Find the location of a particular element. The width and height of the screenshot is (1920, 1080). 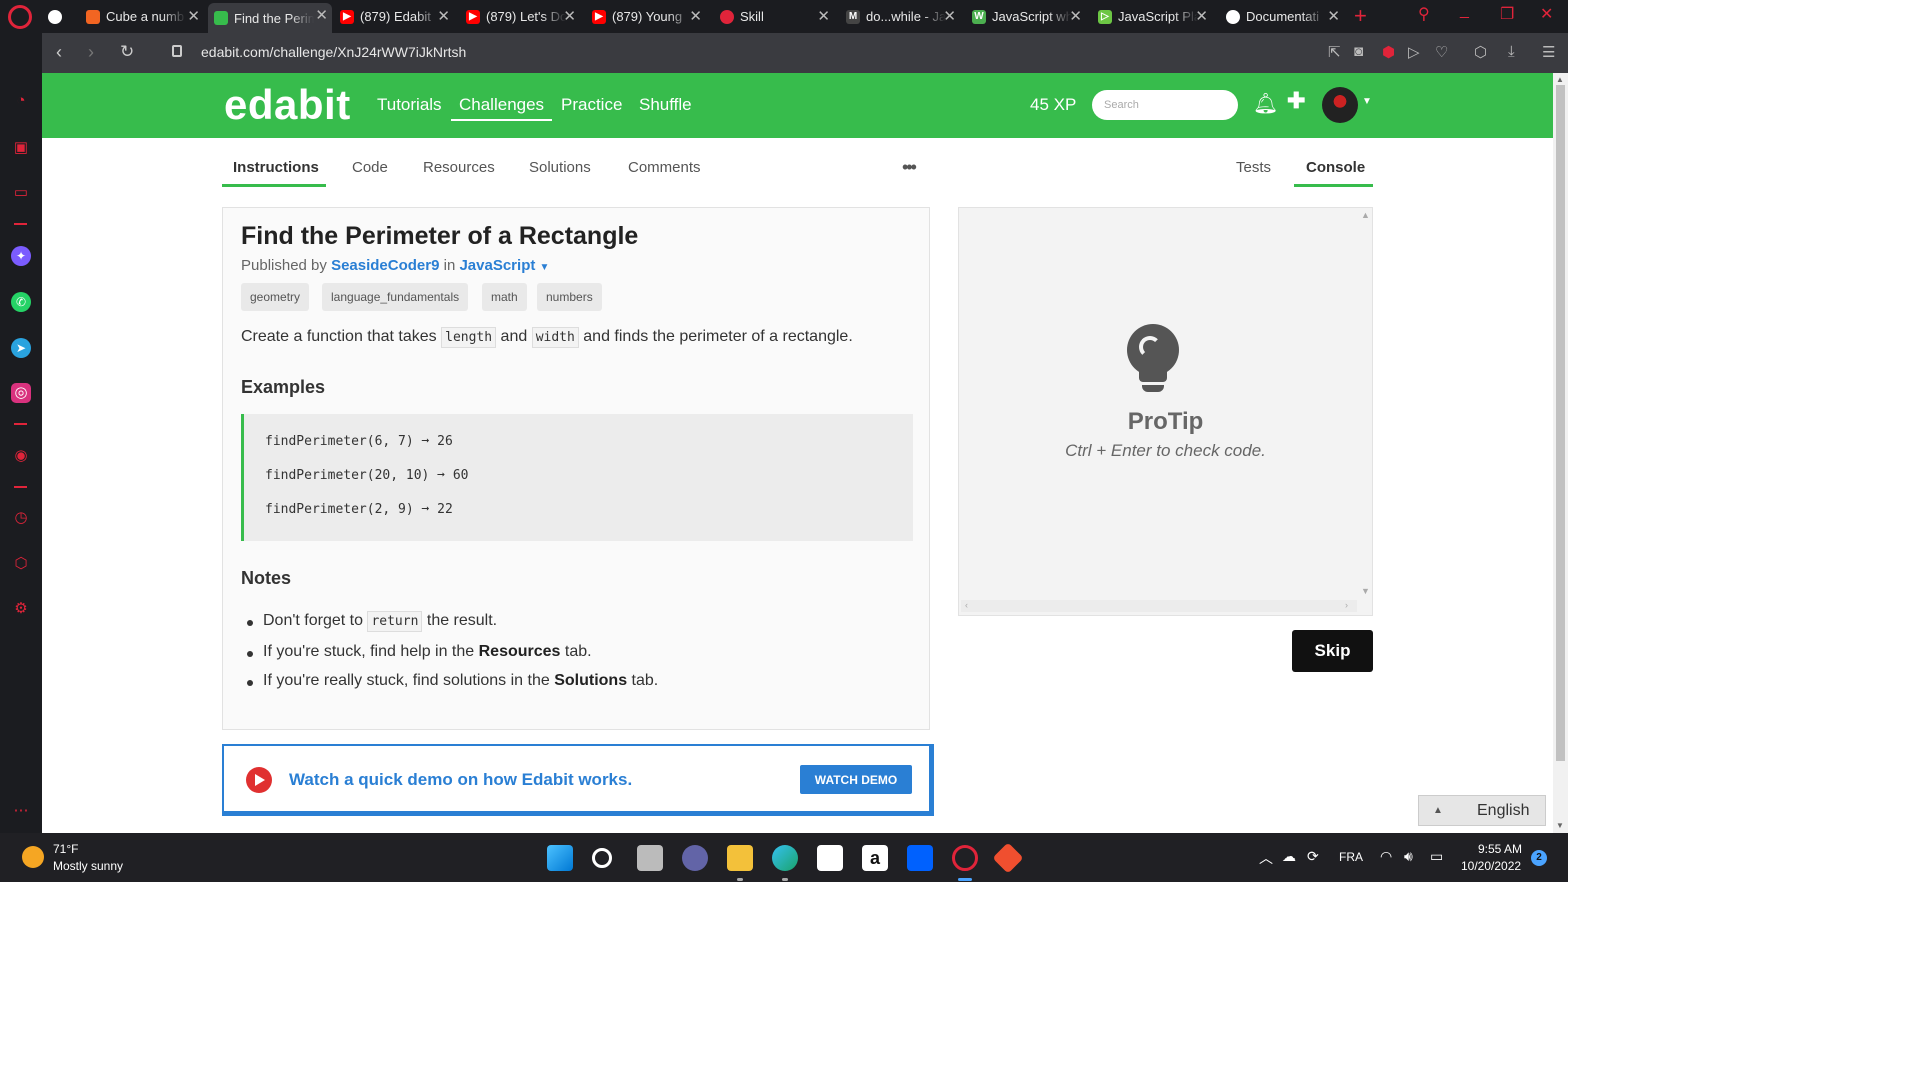

weather-description: Mostly sunny is located at coordinates (88, 866).